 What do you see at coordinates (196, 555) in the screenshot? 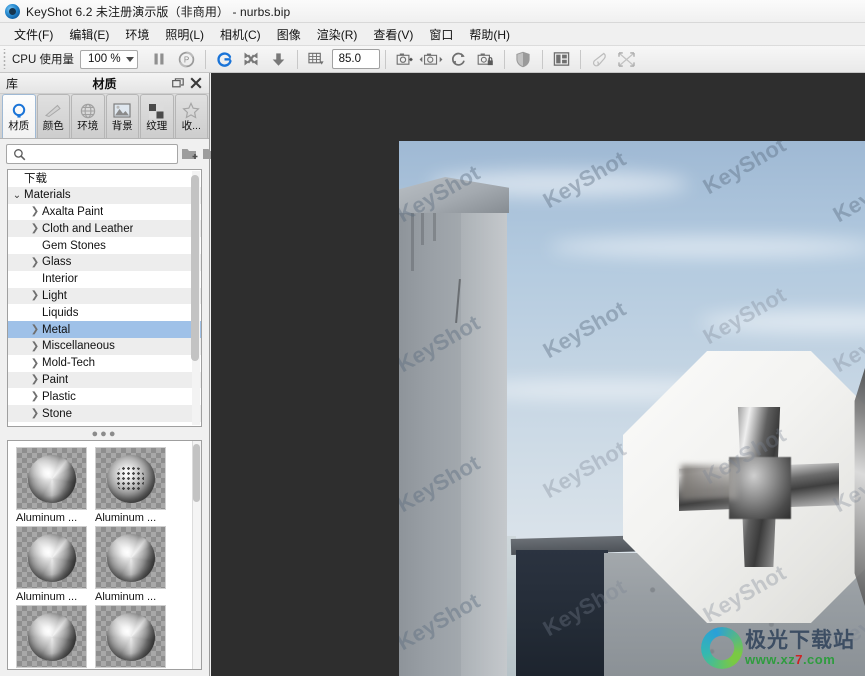
I see `grid-scrollbar` at bounding box center [196, 555].